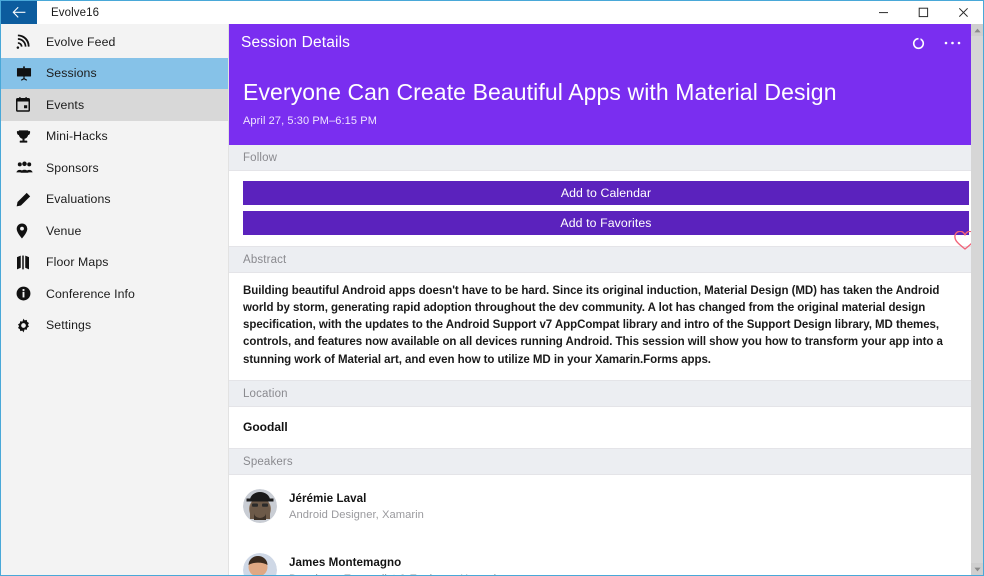 This screenshot has height=576, width=984. I want to click on sidebar-item-floor-maps: Floor Maps, so click(114, 263).